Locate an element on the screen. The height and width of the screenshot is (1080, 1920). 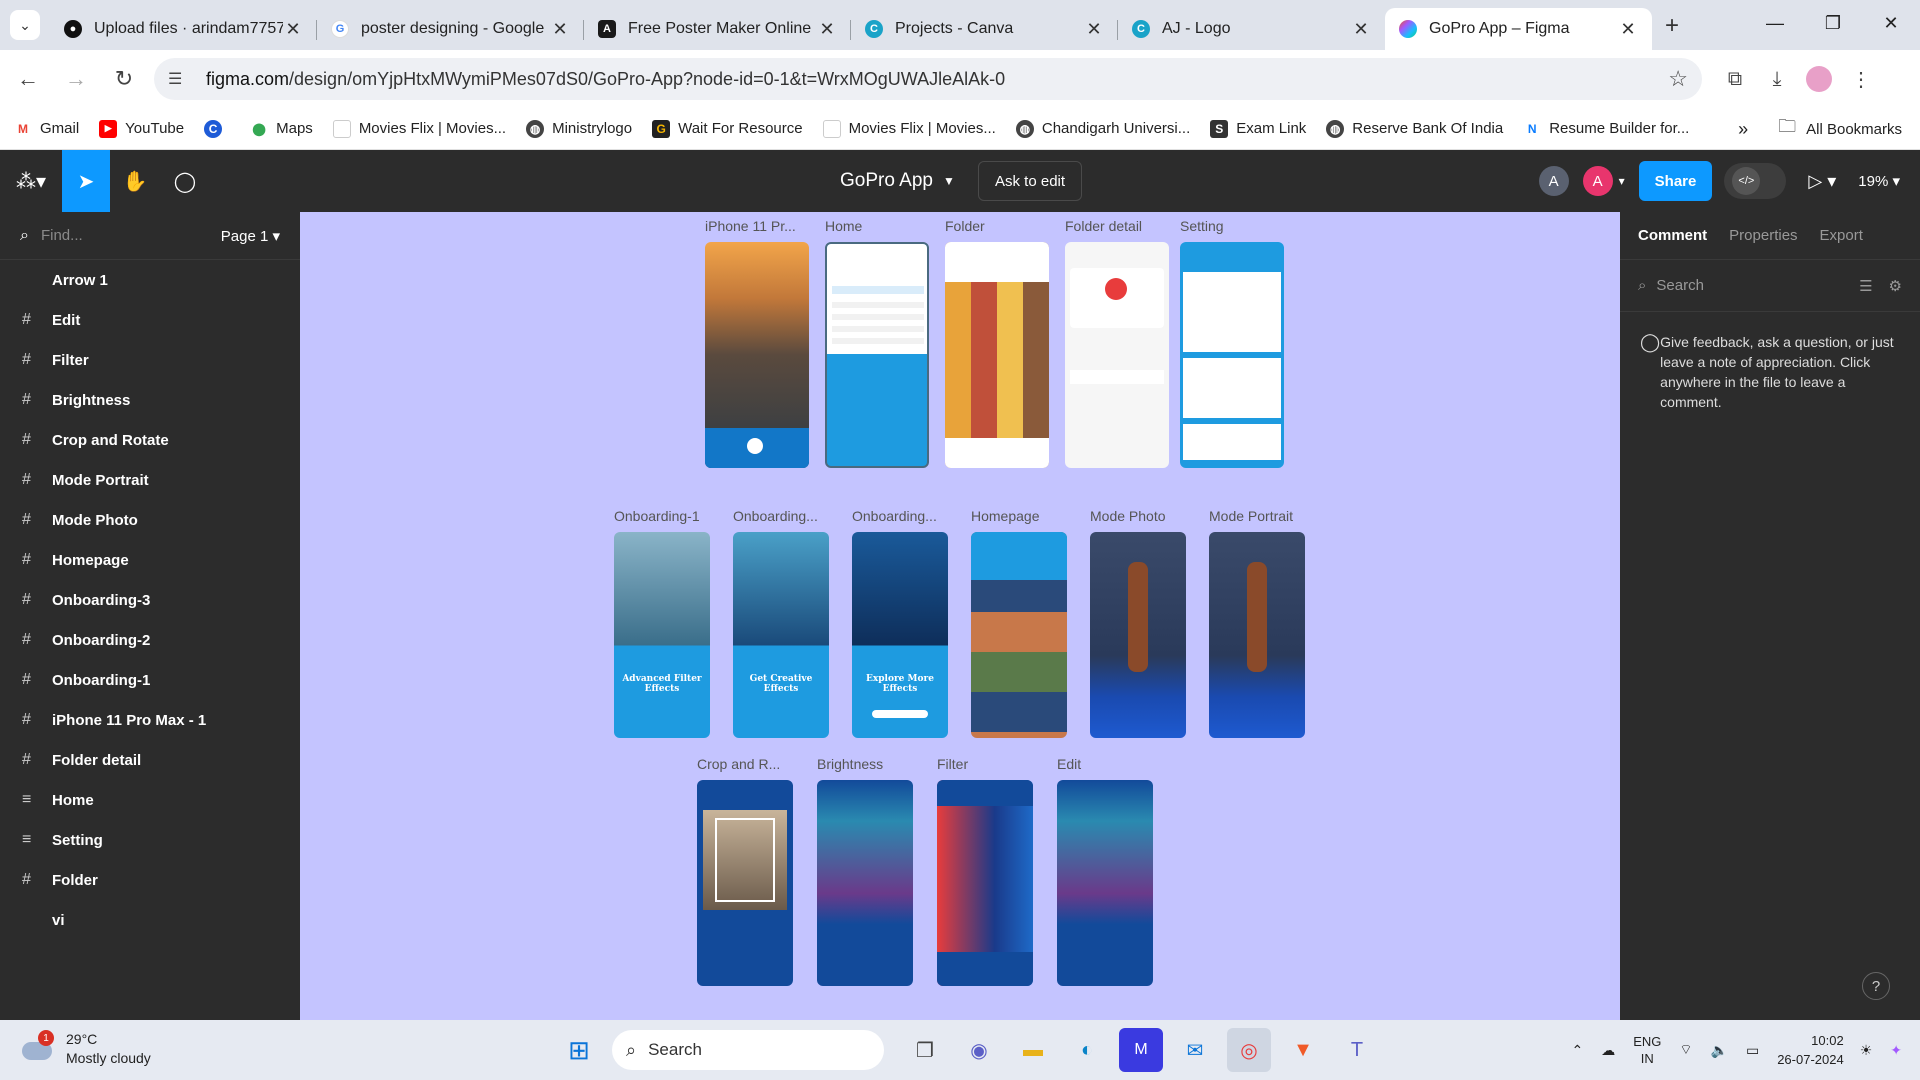
menu-icon: ⋮ is located at coordinates (1861, 79).